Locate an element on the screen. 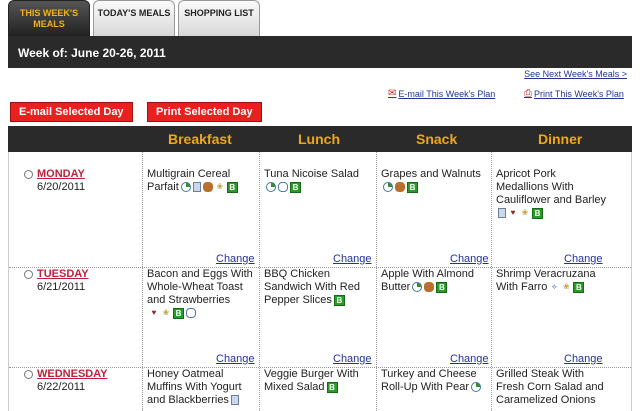  meal-lunch: Veggie Burger With Mixed Salad B is located at coordinates (320, 381).